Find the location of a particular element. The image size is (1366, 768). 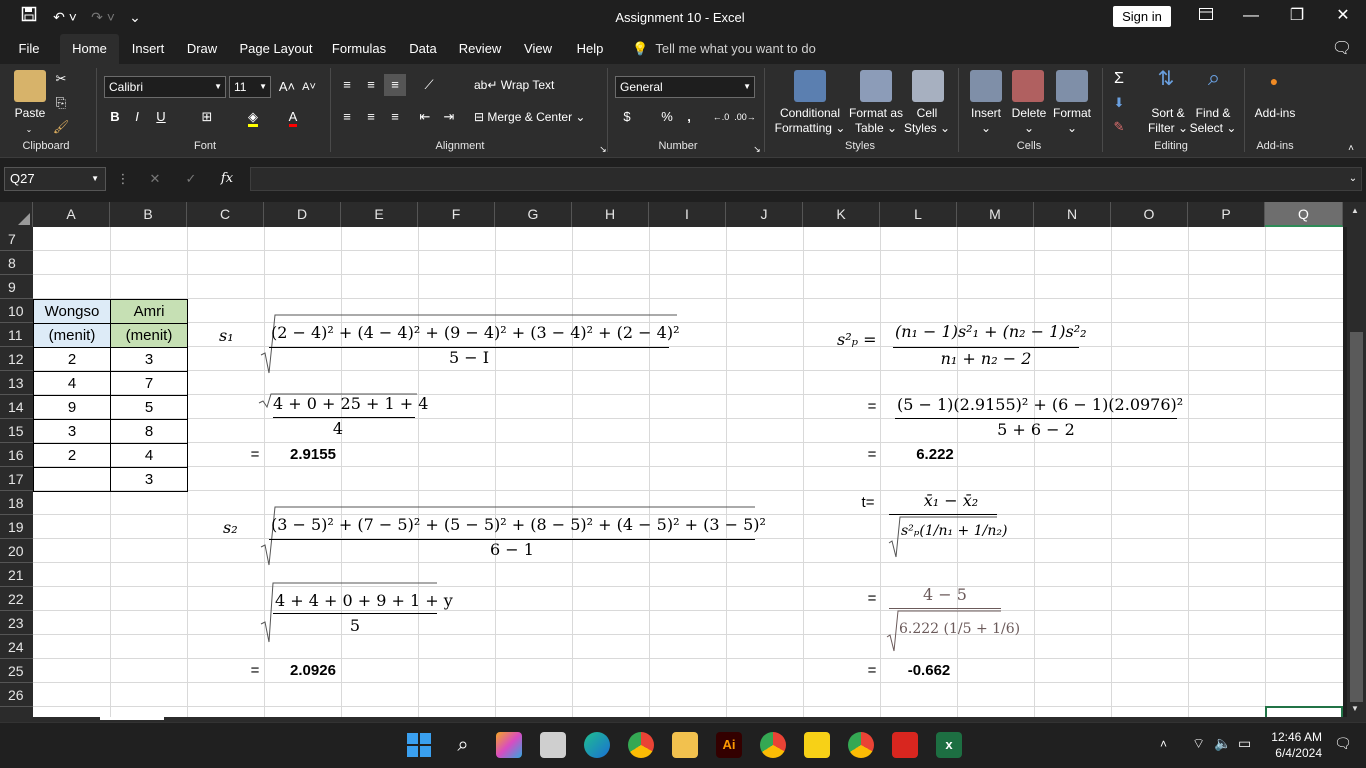

tab-formulas: Formulas is located at coordinates (359, 49).